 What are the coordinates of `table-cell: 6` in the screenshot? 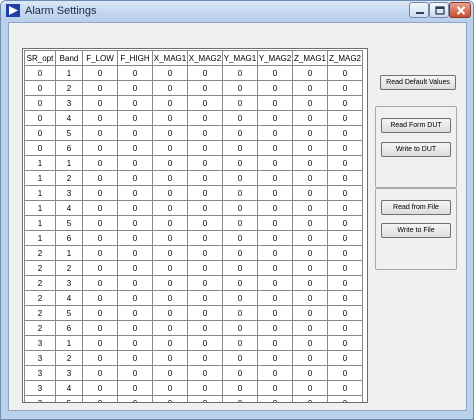 It's located at (69, 148).